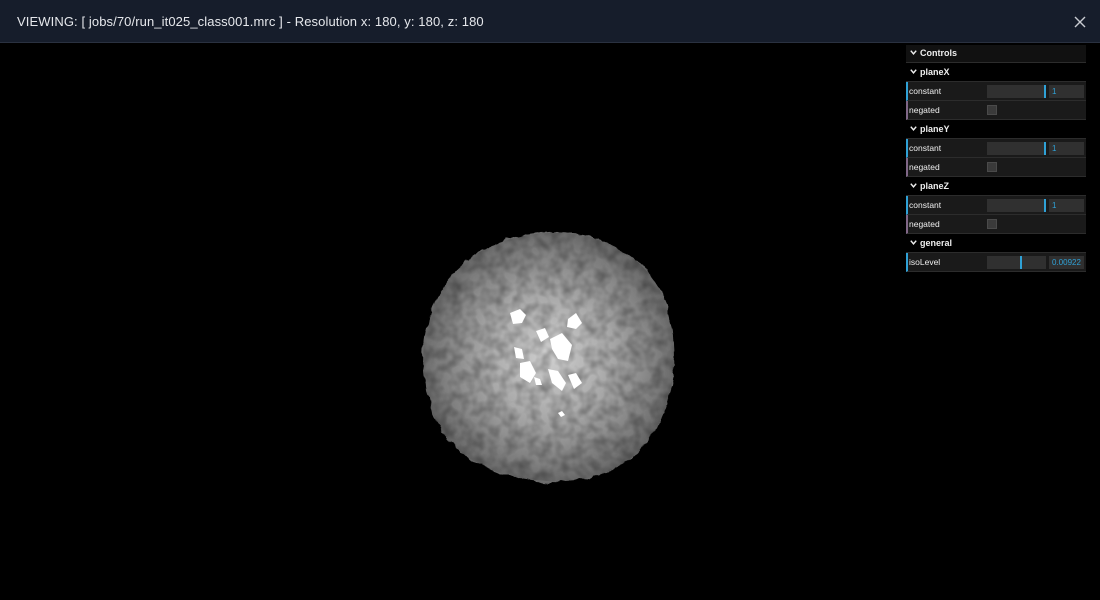 The width and height of the screenshot is (1100, 600). Describe the element at coordinates (925, 205) in the screenshot. I see `planez-constant-label: constant` at that location.